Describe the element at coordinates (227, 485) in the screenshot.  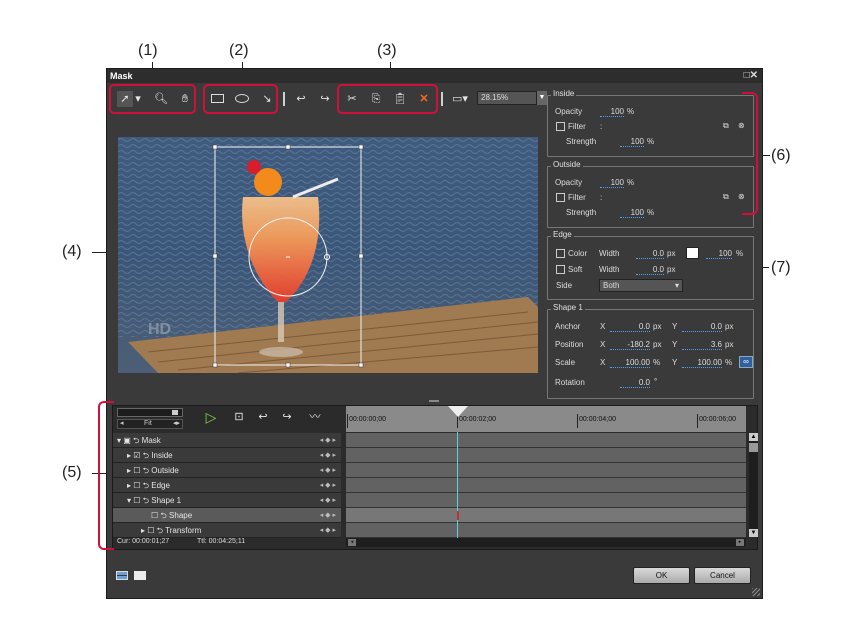
I see `track-row-edge: ▸ ☐ ⮌ Edge ◂ ◆ ▸` at that location.